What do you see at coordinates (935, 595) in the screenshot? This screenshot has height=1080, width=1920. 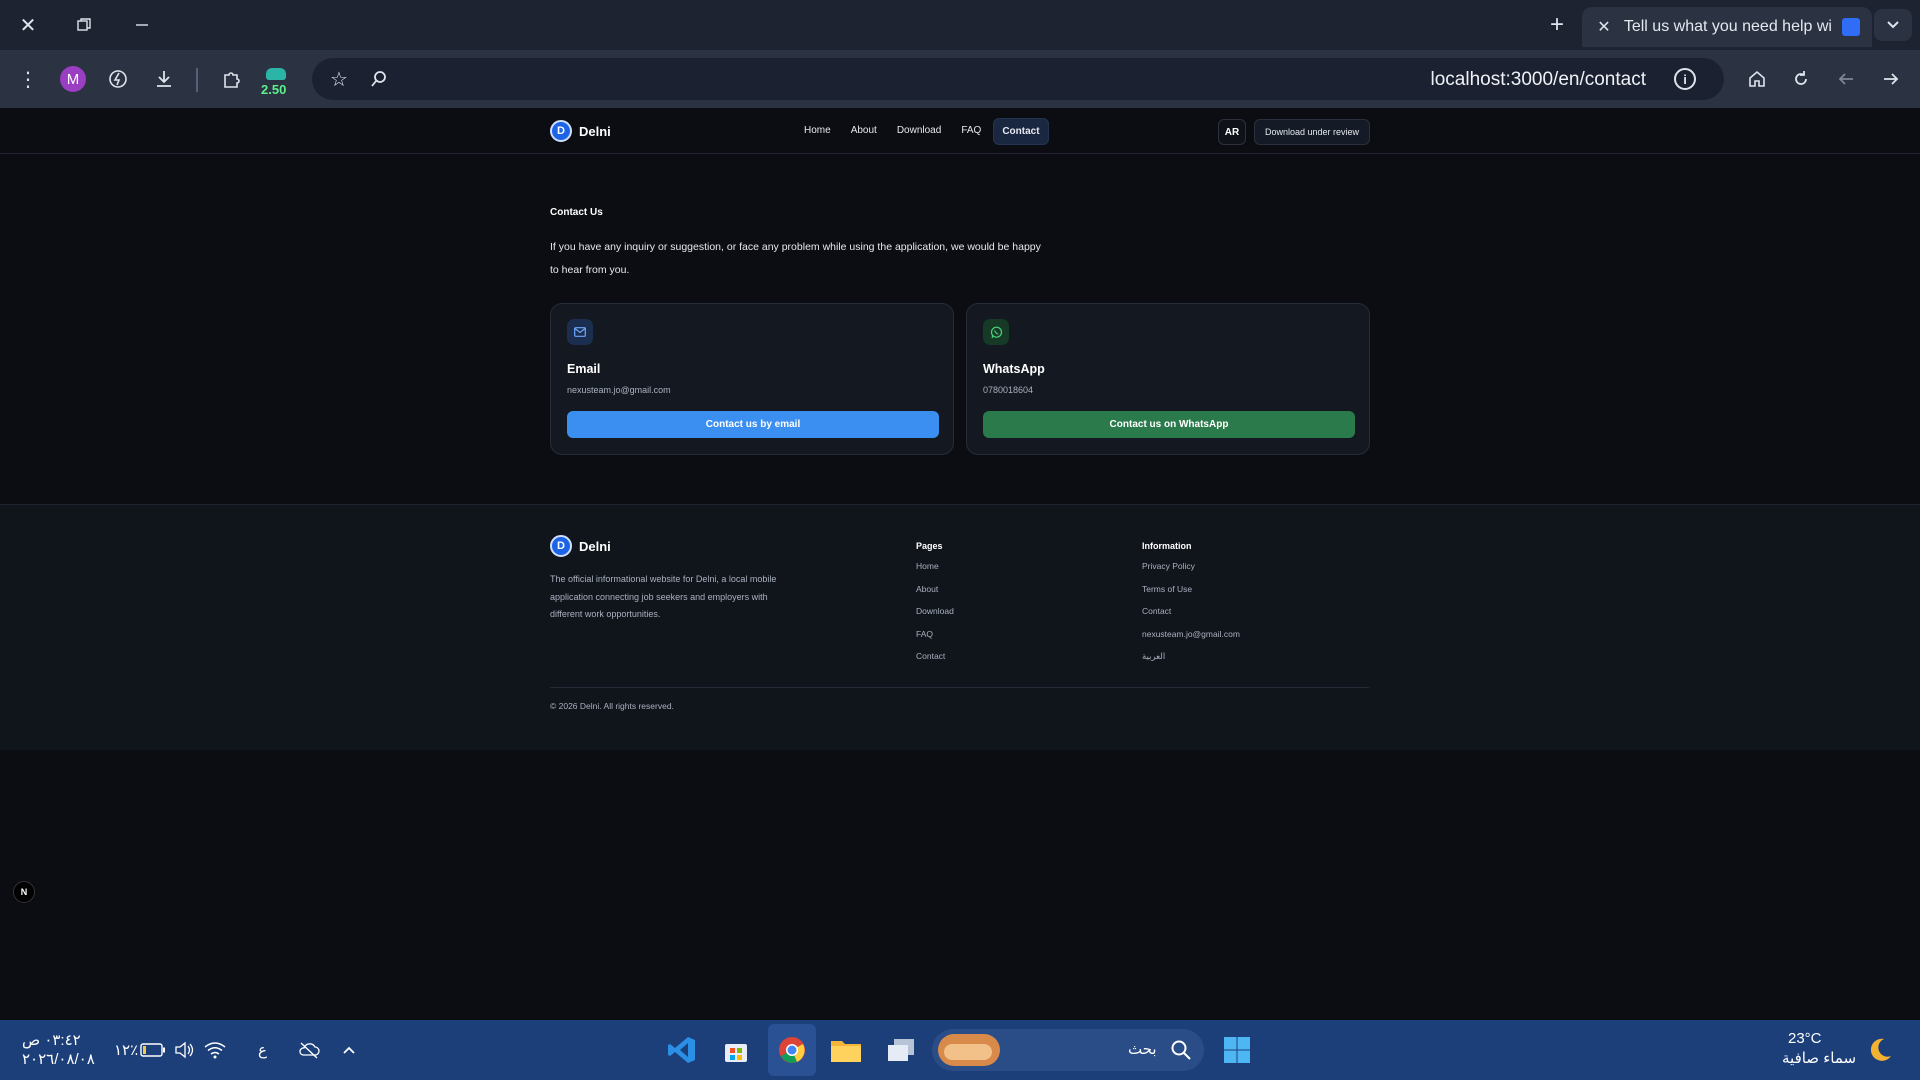 I see `footer-link-about: About` at bounding box center [935, 595].